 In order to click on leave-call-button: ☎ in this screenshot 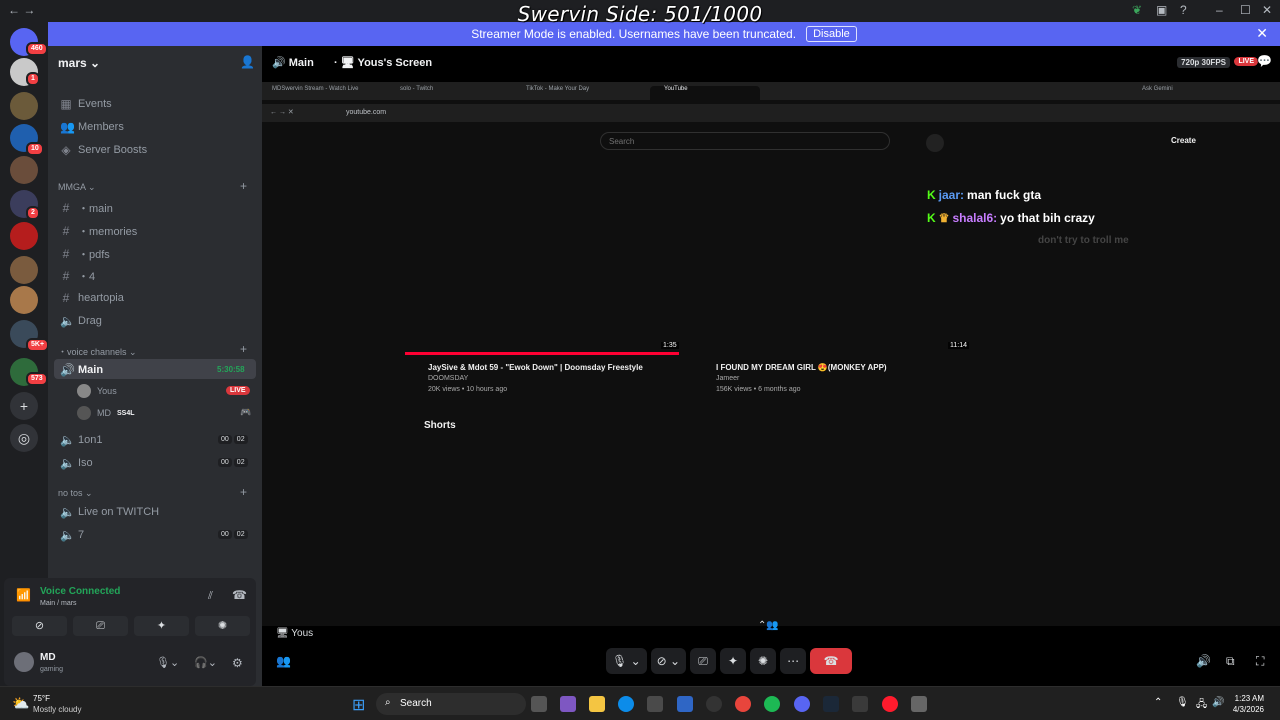, I will do `click(831, 661)`.